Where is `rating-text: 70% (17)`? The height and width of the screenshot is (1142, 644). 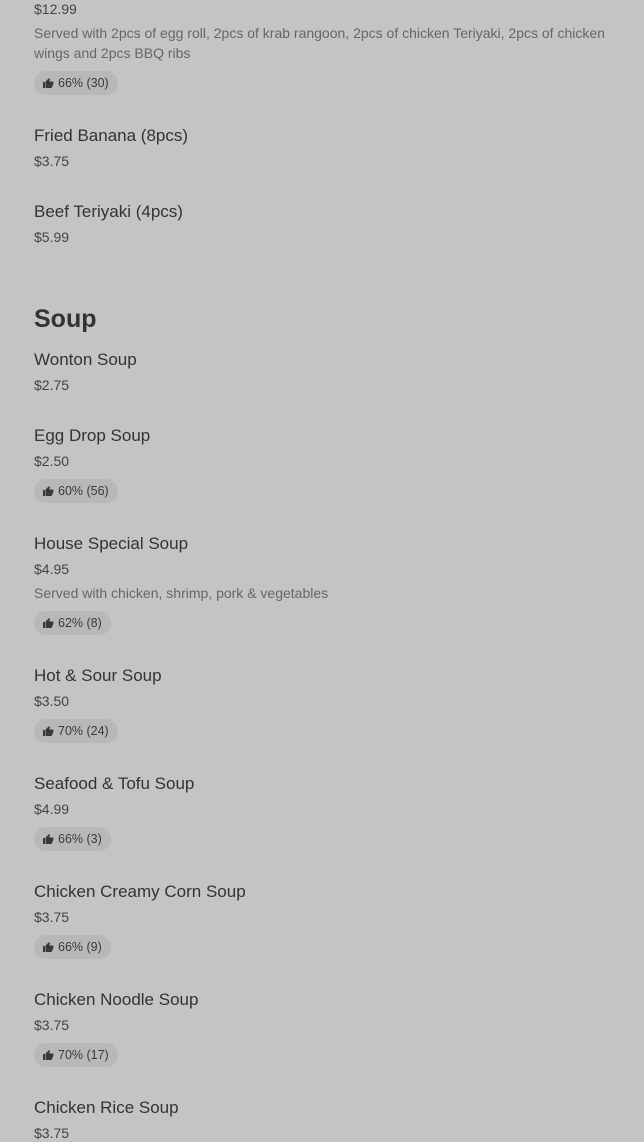 rating-text: 70% (17) is located at coordinates (83, 1055).